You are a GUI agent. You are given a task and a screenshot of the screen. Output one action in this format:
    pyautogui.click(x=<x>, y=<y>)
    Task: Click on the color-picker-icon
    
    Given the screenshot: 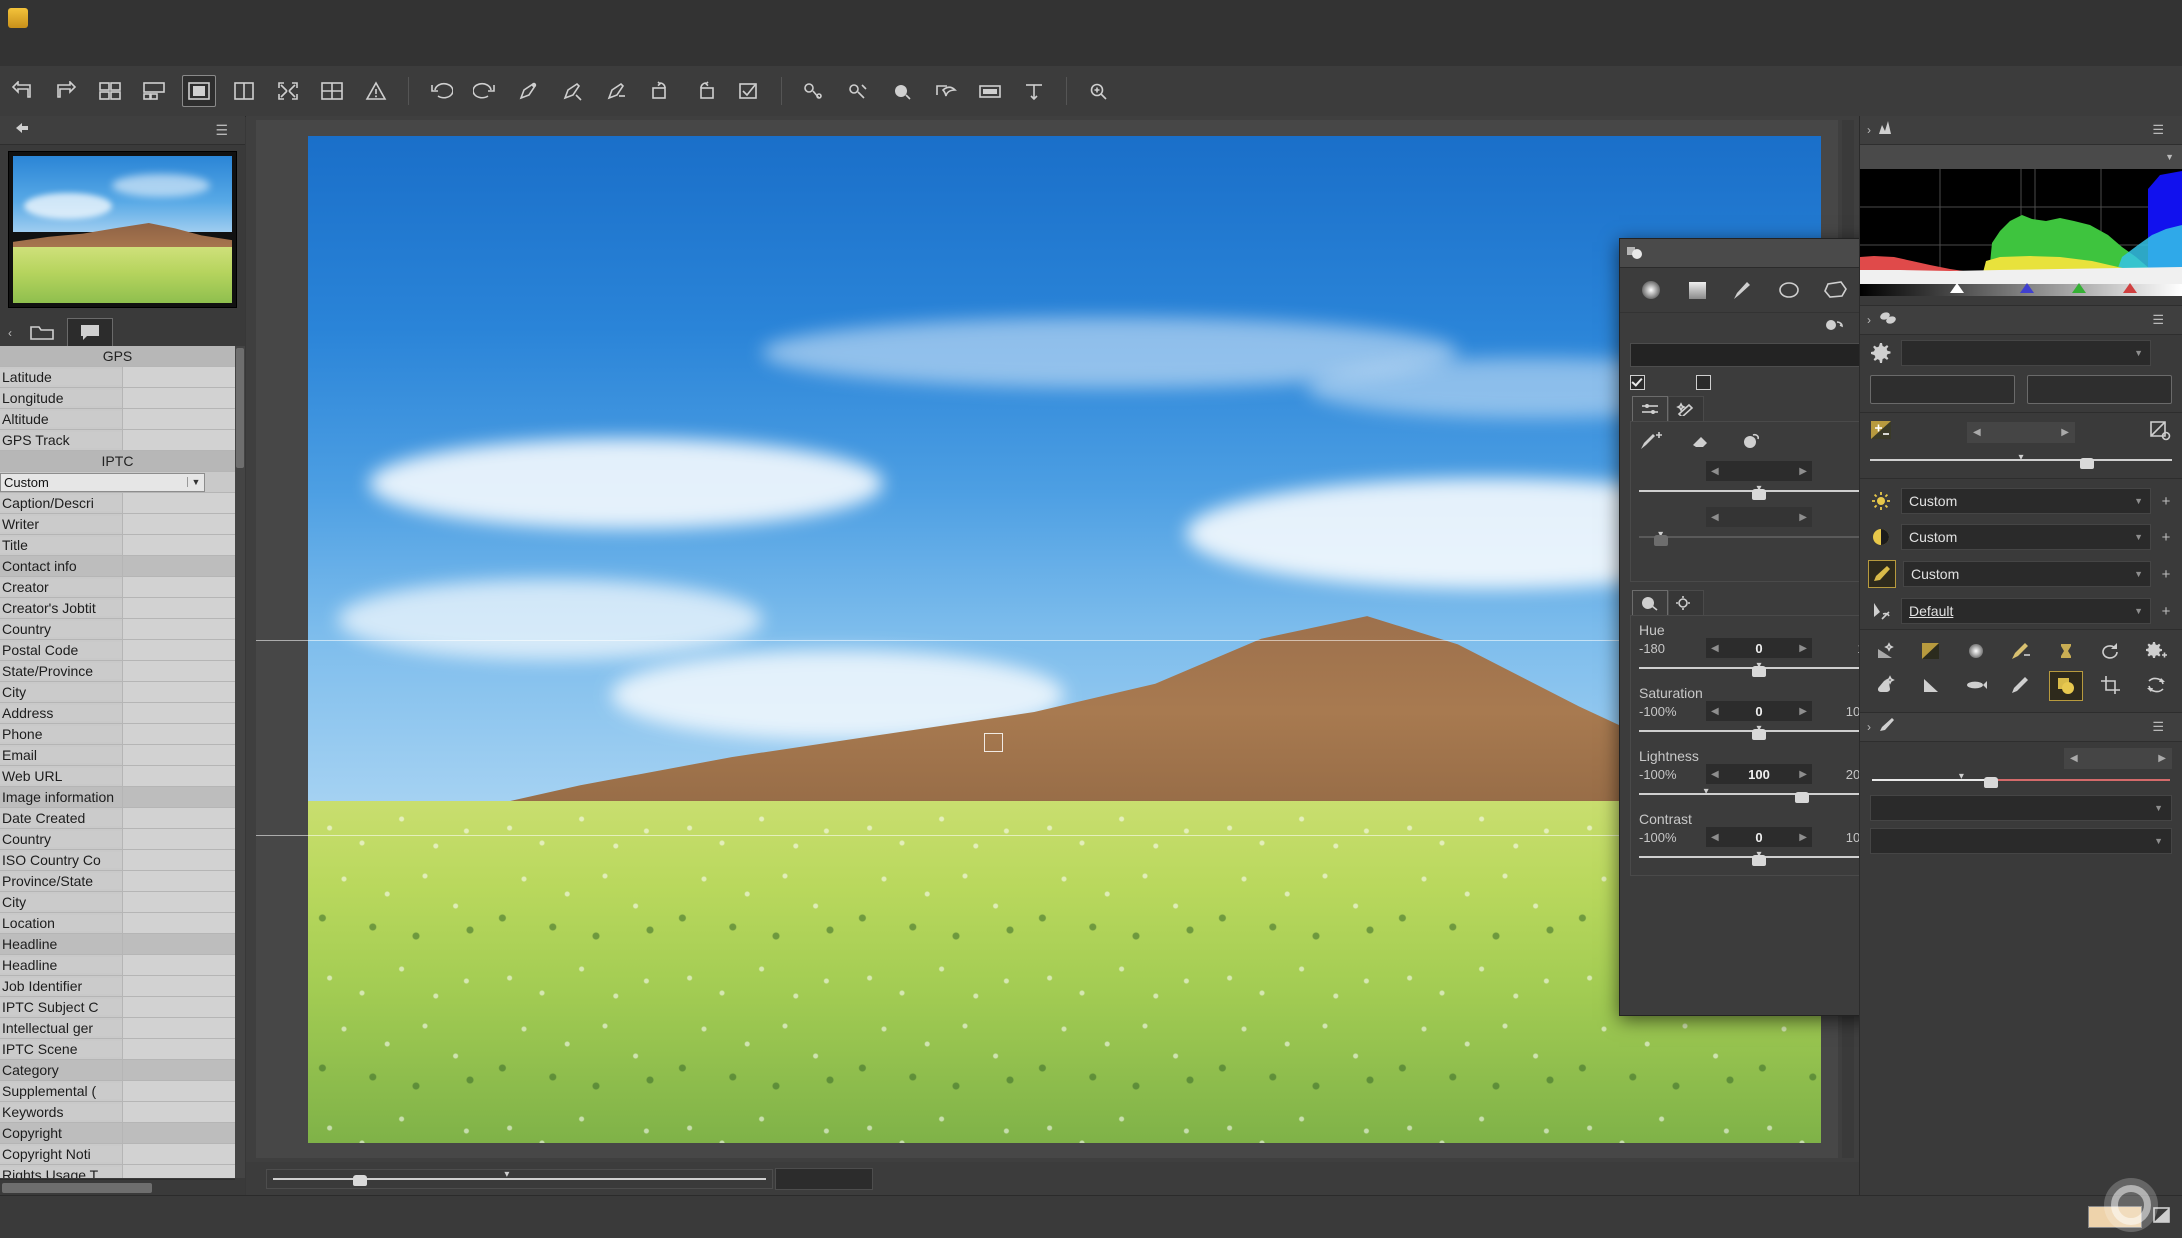 What is the action you would take?
    pyautogui.click(x=2162, y=1217)
    